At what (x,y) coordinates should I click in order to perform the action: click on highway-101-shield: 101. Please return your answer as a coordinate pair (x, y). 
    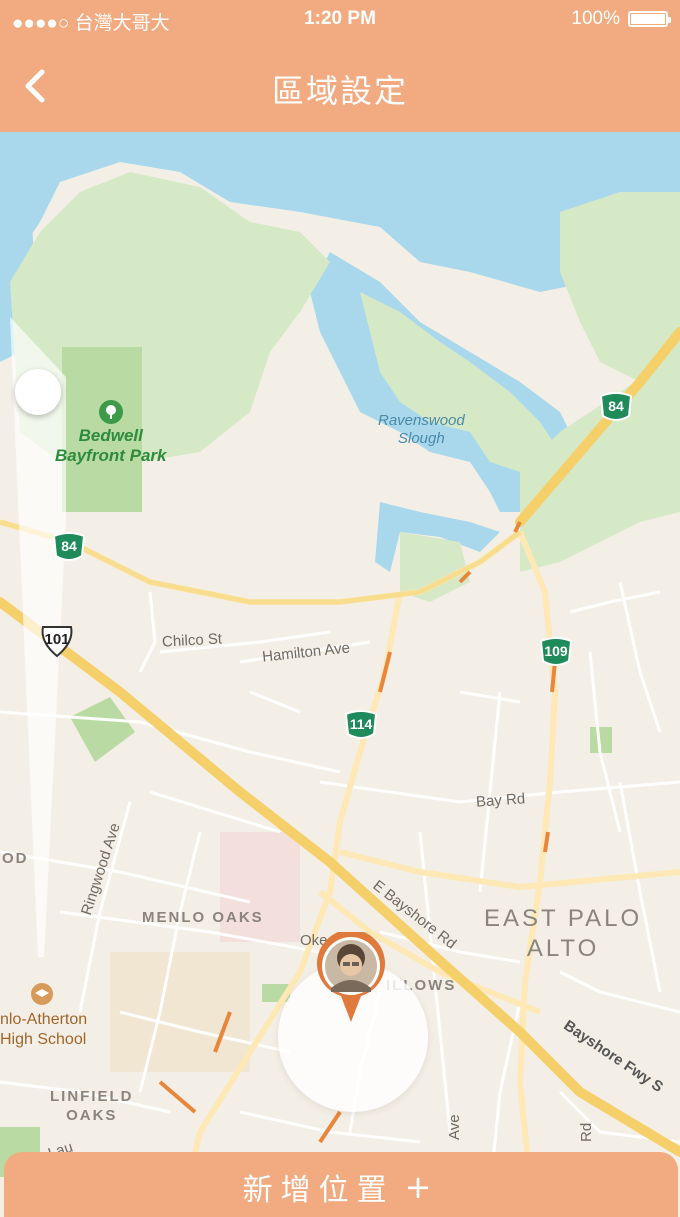
    Looking at the image, I should click on (57, 641).